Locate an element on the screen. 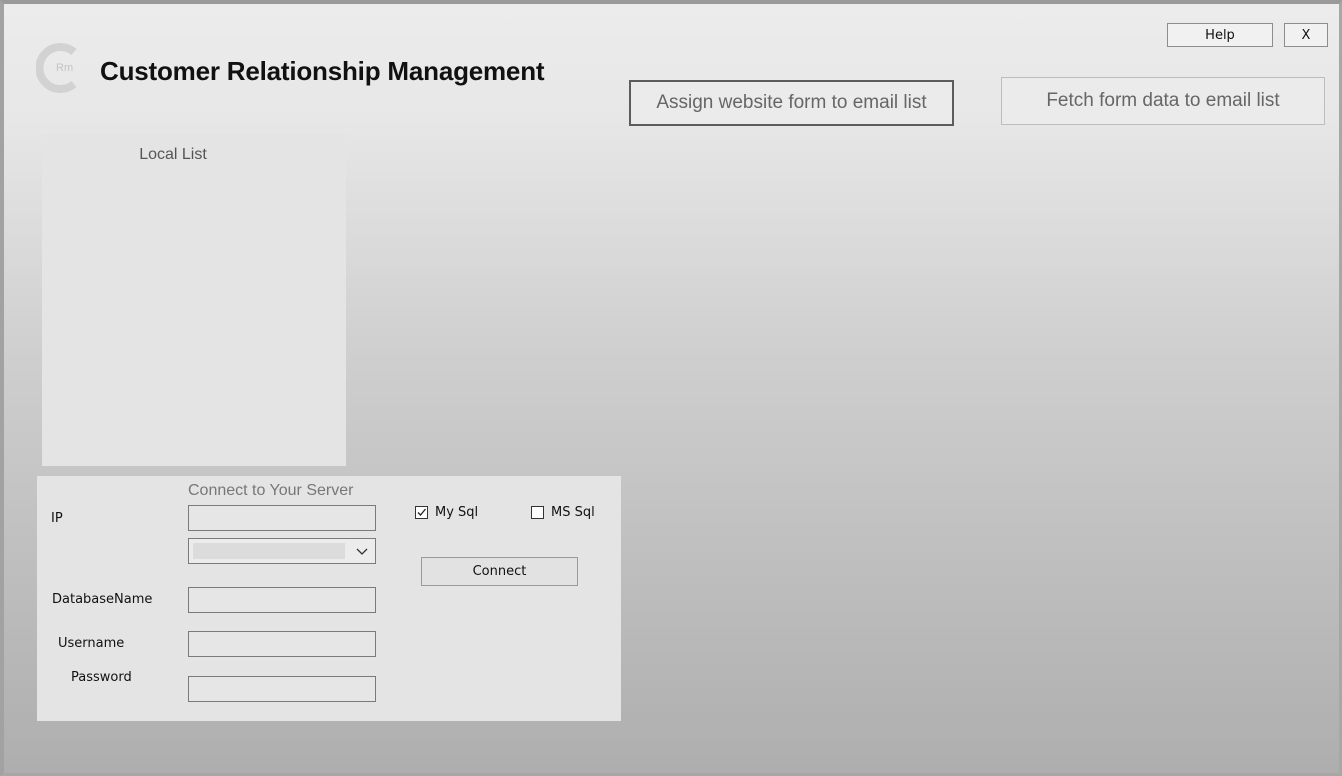  chevron-down-icon is located at coordinates (362, 551).